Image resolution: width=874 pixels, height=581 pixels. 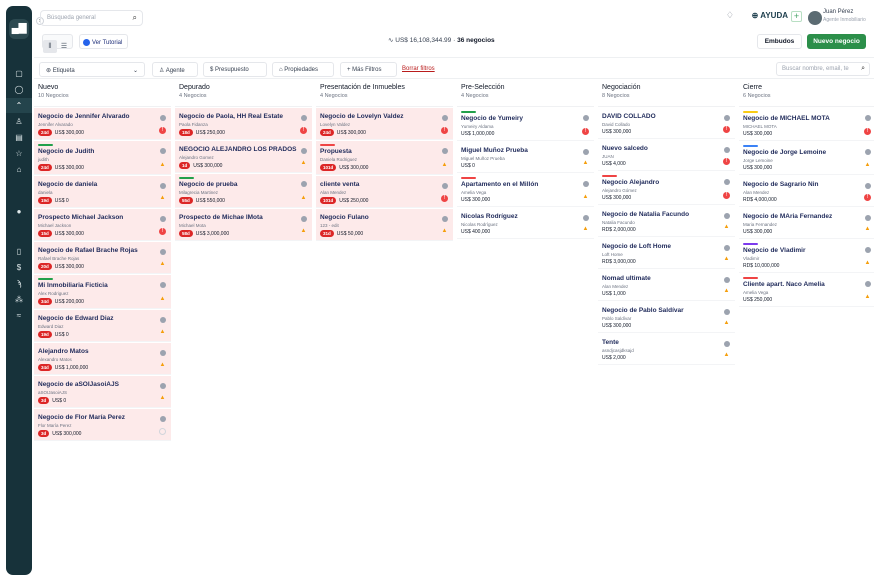 I want to click on deal-title: Prospecto Michael Jackson, so click(x=98, y=218).